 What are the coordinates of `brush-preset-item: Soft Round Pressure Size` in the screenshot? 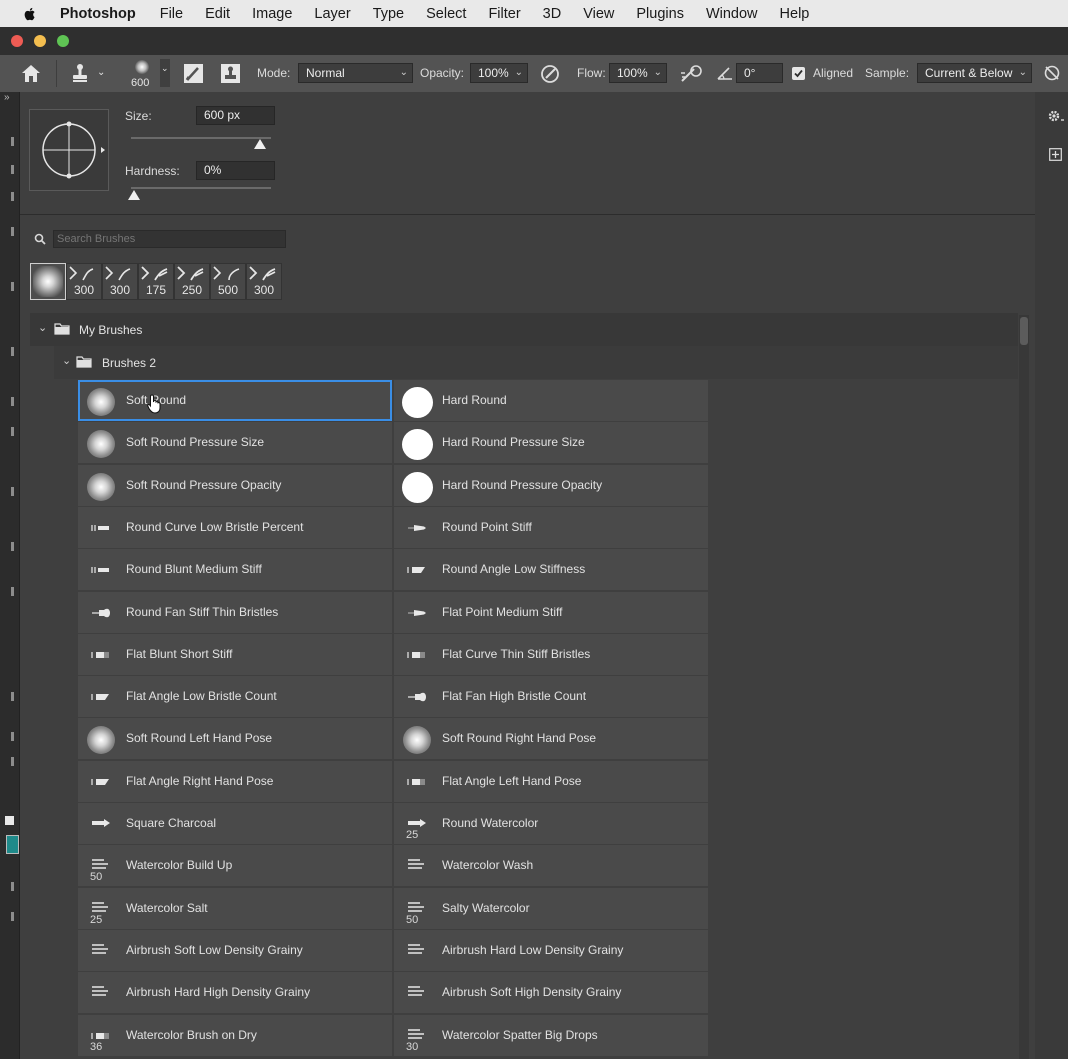 It's located at (235, 442).